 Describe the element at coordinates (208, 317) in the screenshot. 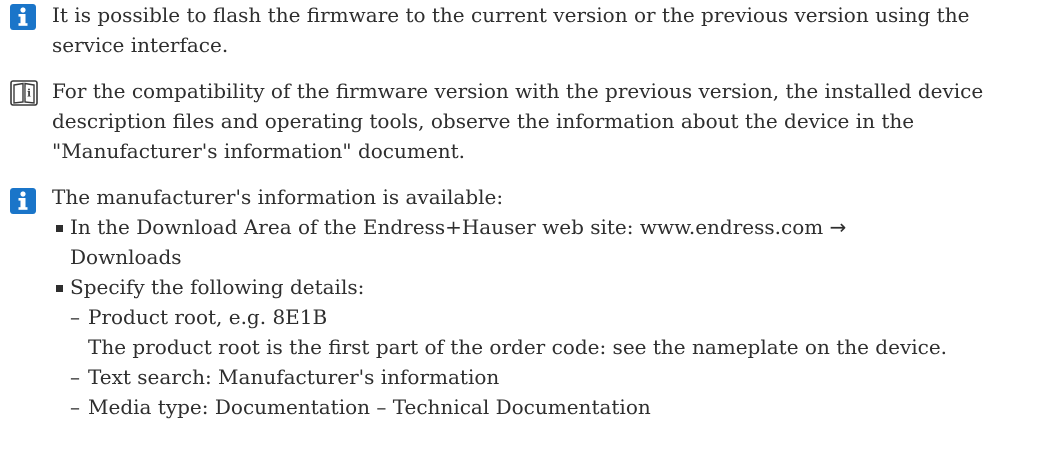

I see `sub-list-item-text: Product root, e.g. 8E1B` at that location.